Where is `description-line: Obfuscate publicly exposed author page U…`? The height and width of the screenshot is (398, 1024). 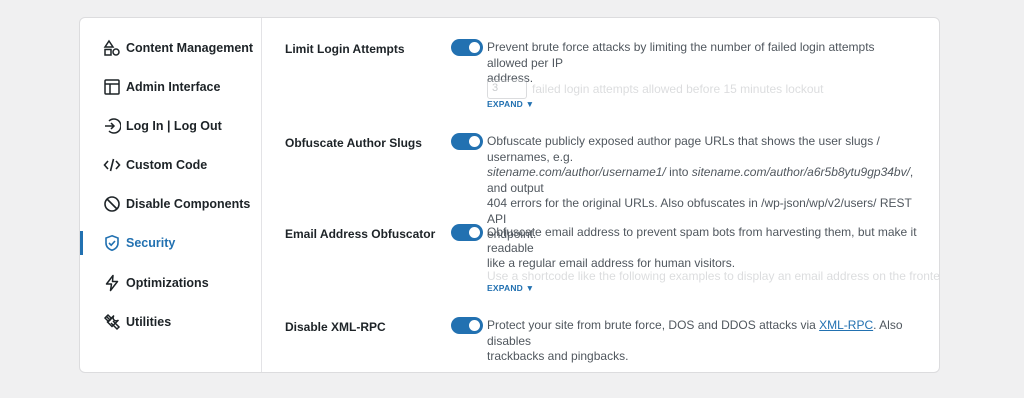 description-line: Obfuscate publicly exposed author page U… is located at coordinates (683, 149).